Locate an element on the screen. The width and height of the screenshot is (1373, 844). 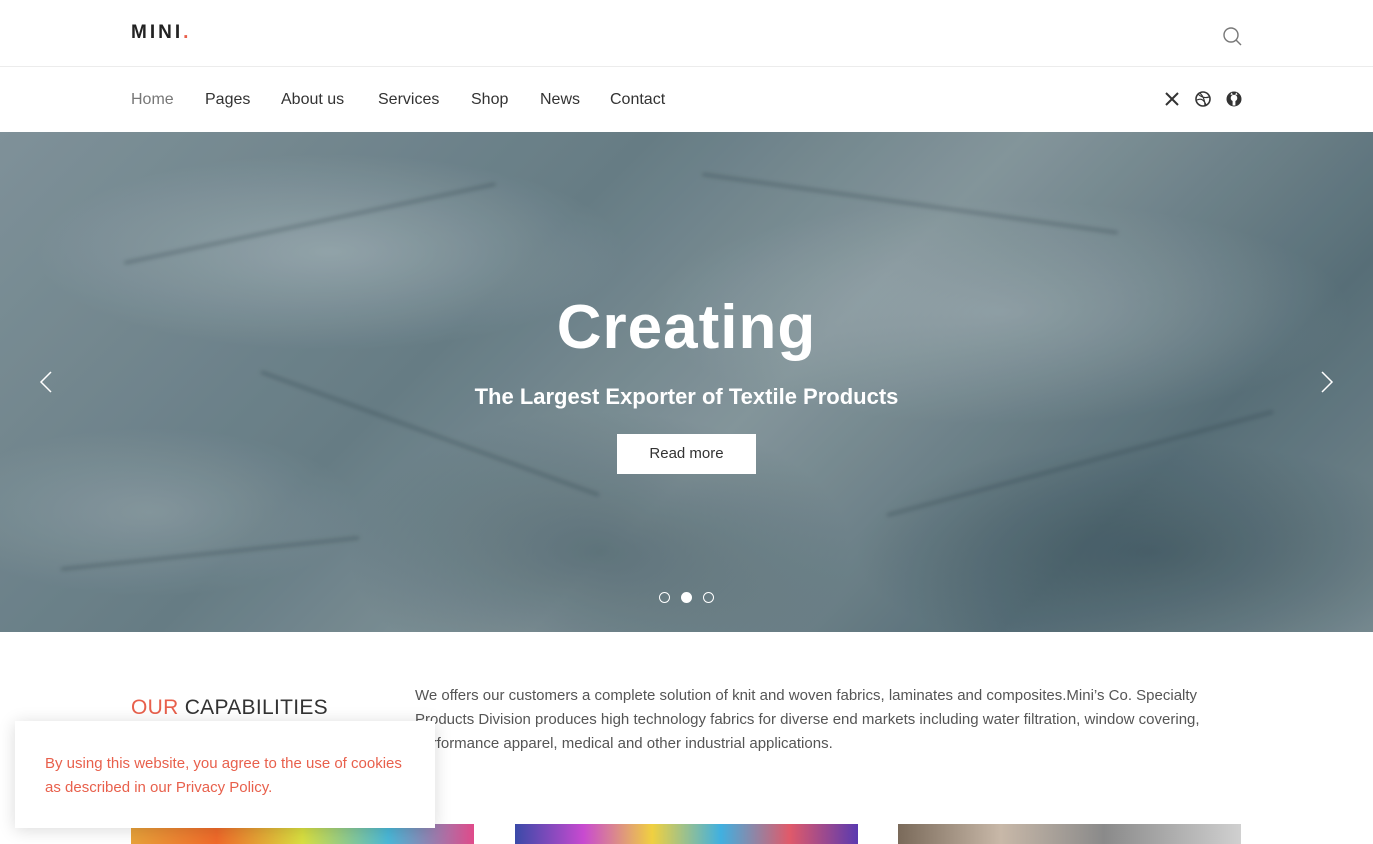
capabilities-heading-rest: CAPABILITIES is located at coordinates (256, 707).